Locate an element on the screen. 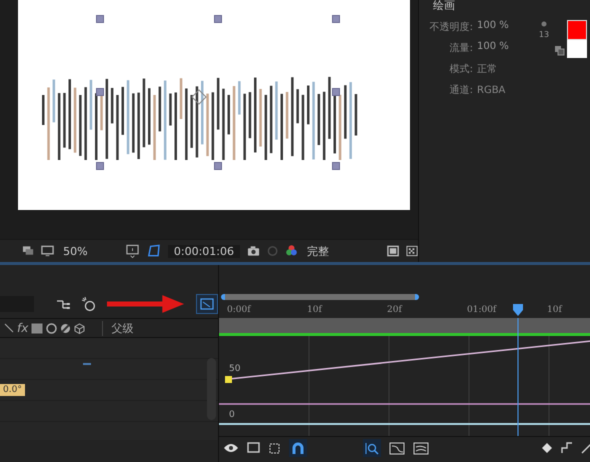 This screenshot has height=462, width=590. snap-button is located at coordinates (298, 448).